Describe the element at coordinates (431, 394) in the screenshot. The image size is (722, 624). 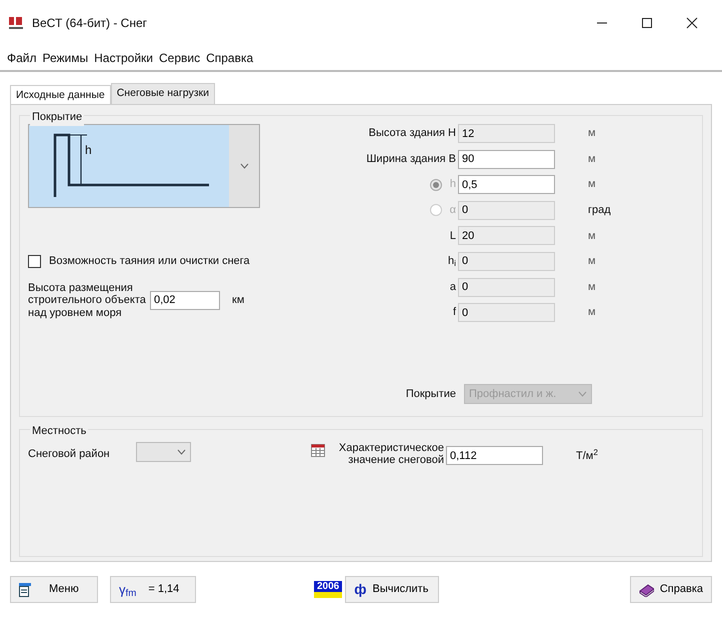
I see `field-label: Покрытие` at that location.